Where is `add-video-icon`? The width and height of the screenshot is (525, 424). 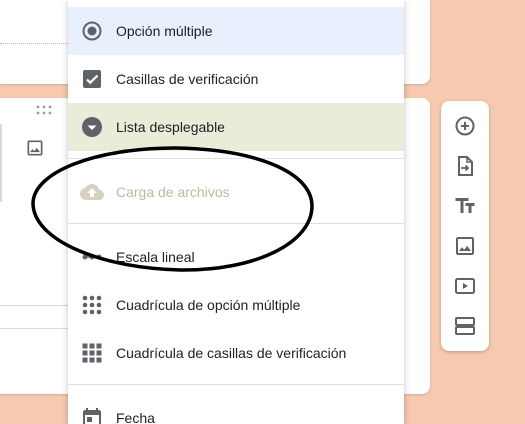
add-video-icon is located at coordinates (465, 286).